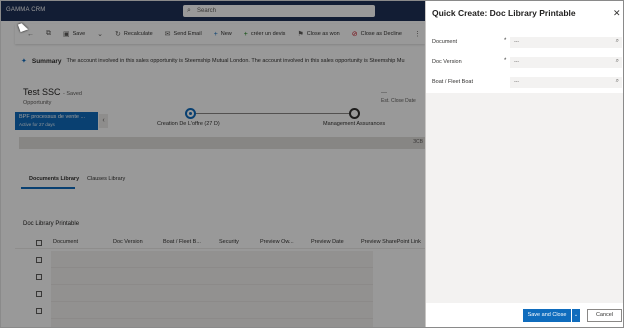 The width and height of the screenshot is (624, 328). I want to click on close-icon: ✕, so click(617, 13).